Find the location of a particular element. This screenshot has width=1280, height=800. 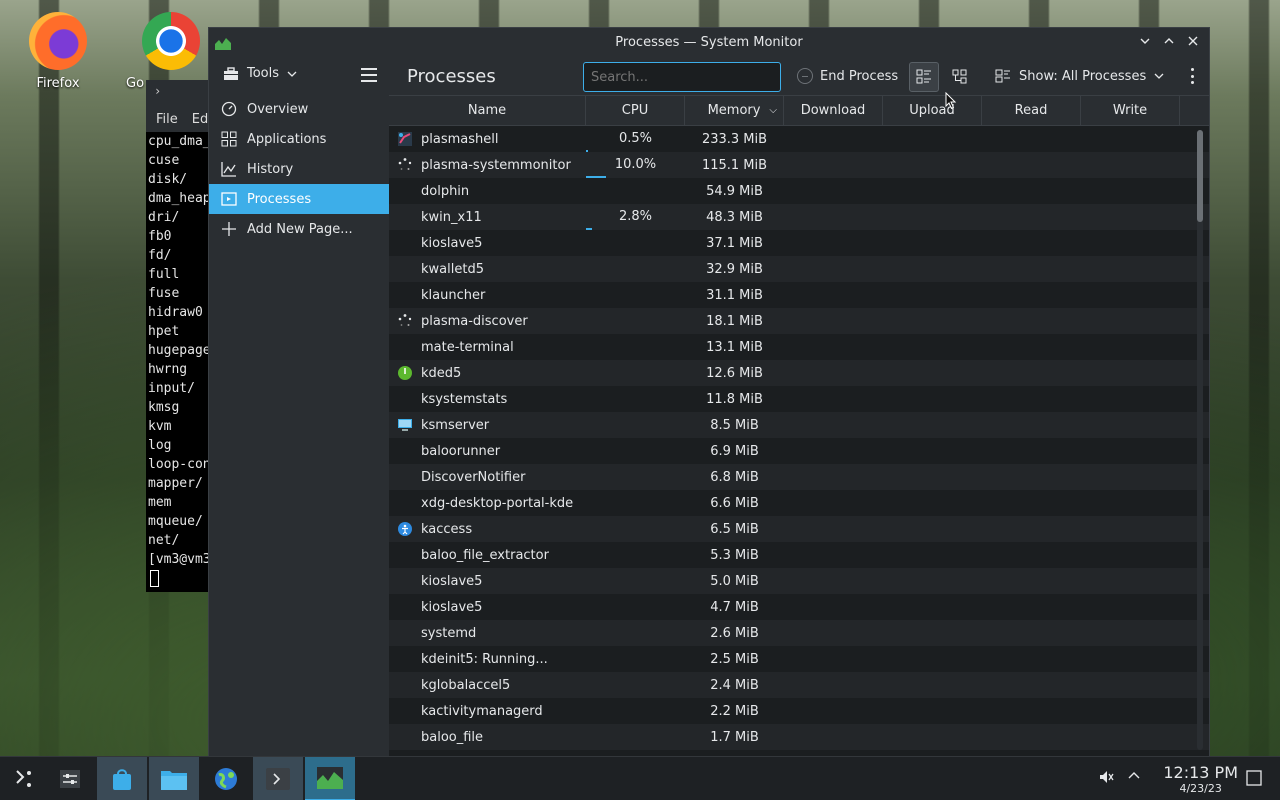

cpu-value: 0.5% is located at coordinates (635, 138).